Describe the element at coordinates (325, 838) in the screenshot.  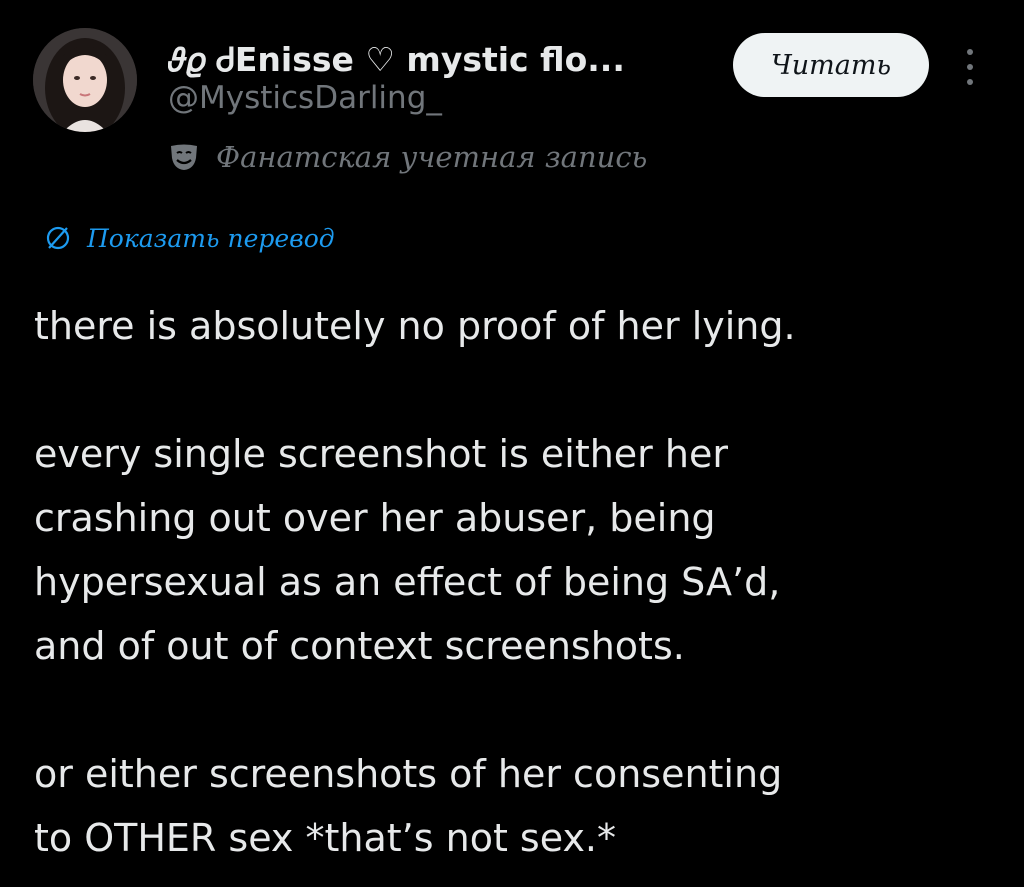
I see `tweet-line: to OTHER sex *that’s not sex.*` at that location.